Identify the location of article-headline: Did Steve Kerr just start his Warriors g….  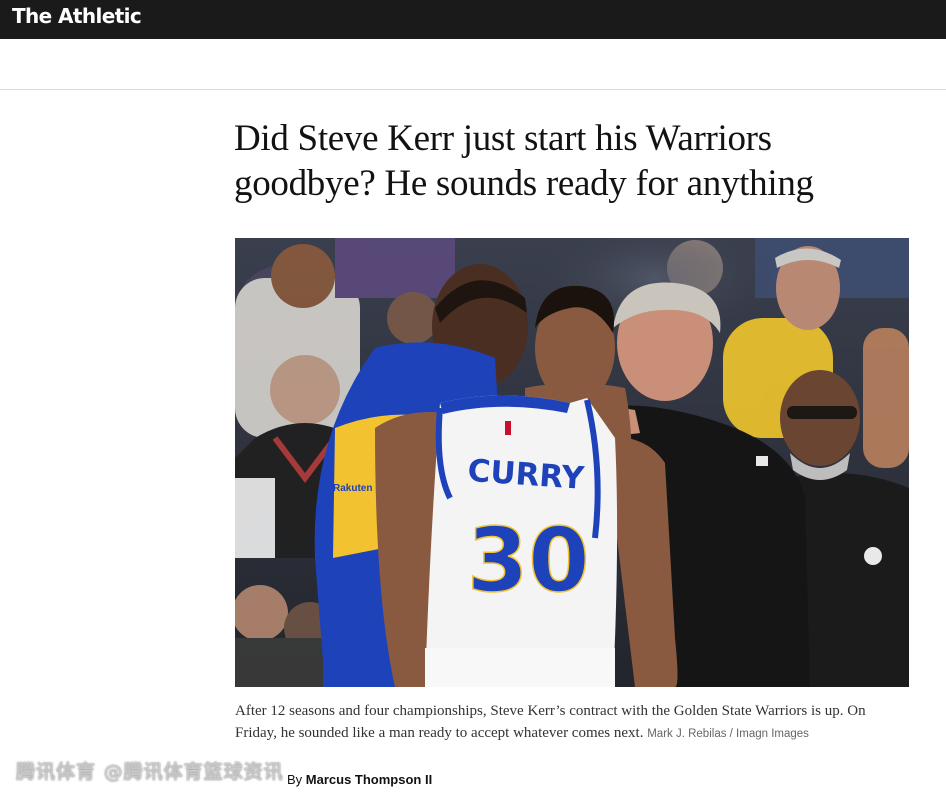
(574, 161).